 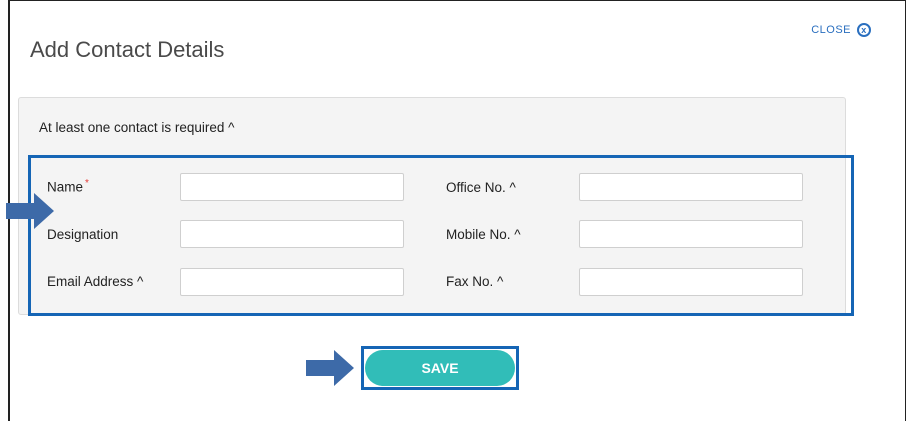 What do you see at coordinates (831, 30) in the screenshot?
I see `close-label: CLOSE` at bounding box center [831, 30].